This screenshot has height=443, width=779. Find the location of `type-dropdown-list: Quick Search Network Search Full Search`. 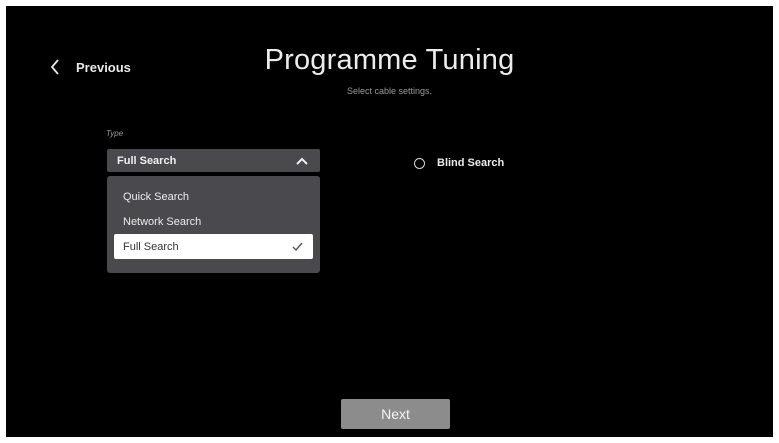

type-dropdown-list: Quick Search Network Search Full Search is located at coordinates (213, 224).